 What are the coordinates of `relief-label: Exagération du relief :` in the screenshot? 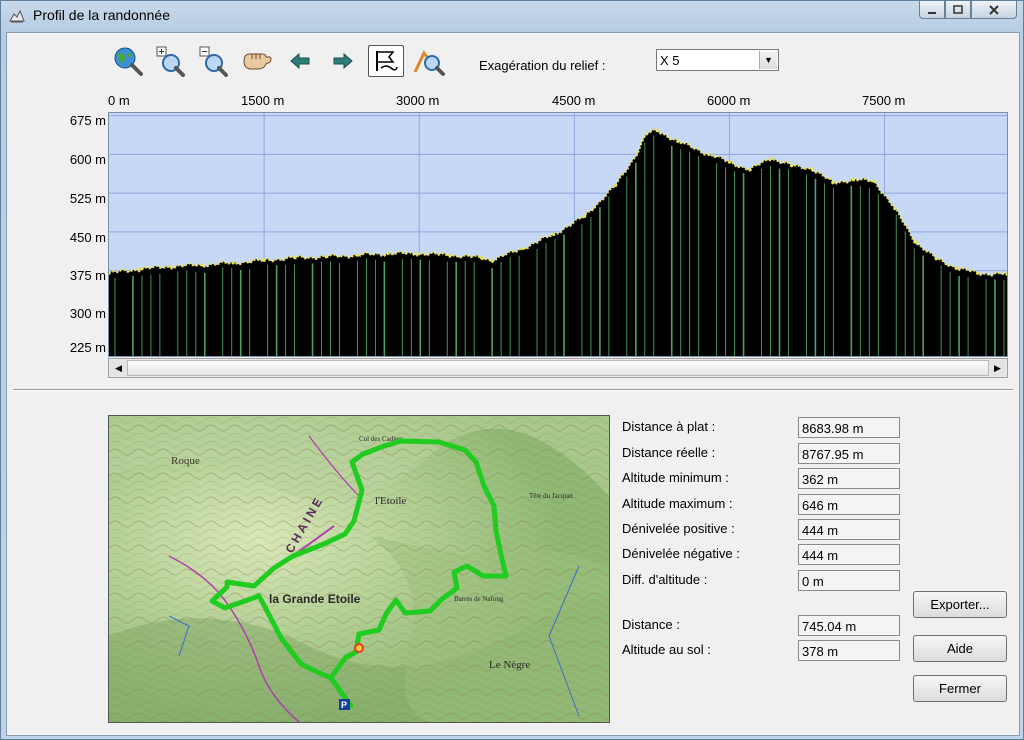 It's located at (542, 65).